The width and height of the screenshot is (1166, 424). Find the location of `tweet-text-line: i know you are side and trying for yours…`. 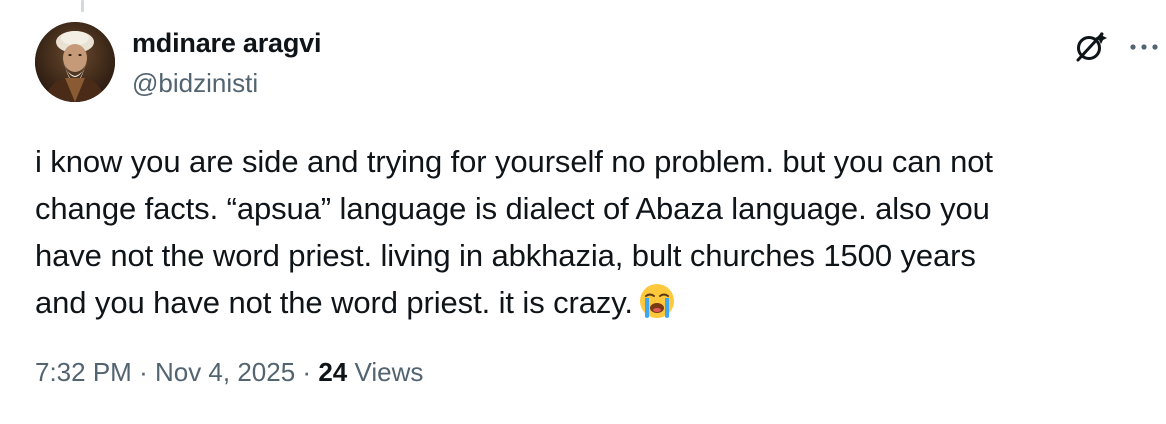

tweet-text-line: i know you are side and trying for yours… is located at coordinates (514, 161).